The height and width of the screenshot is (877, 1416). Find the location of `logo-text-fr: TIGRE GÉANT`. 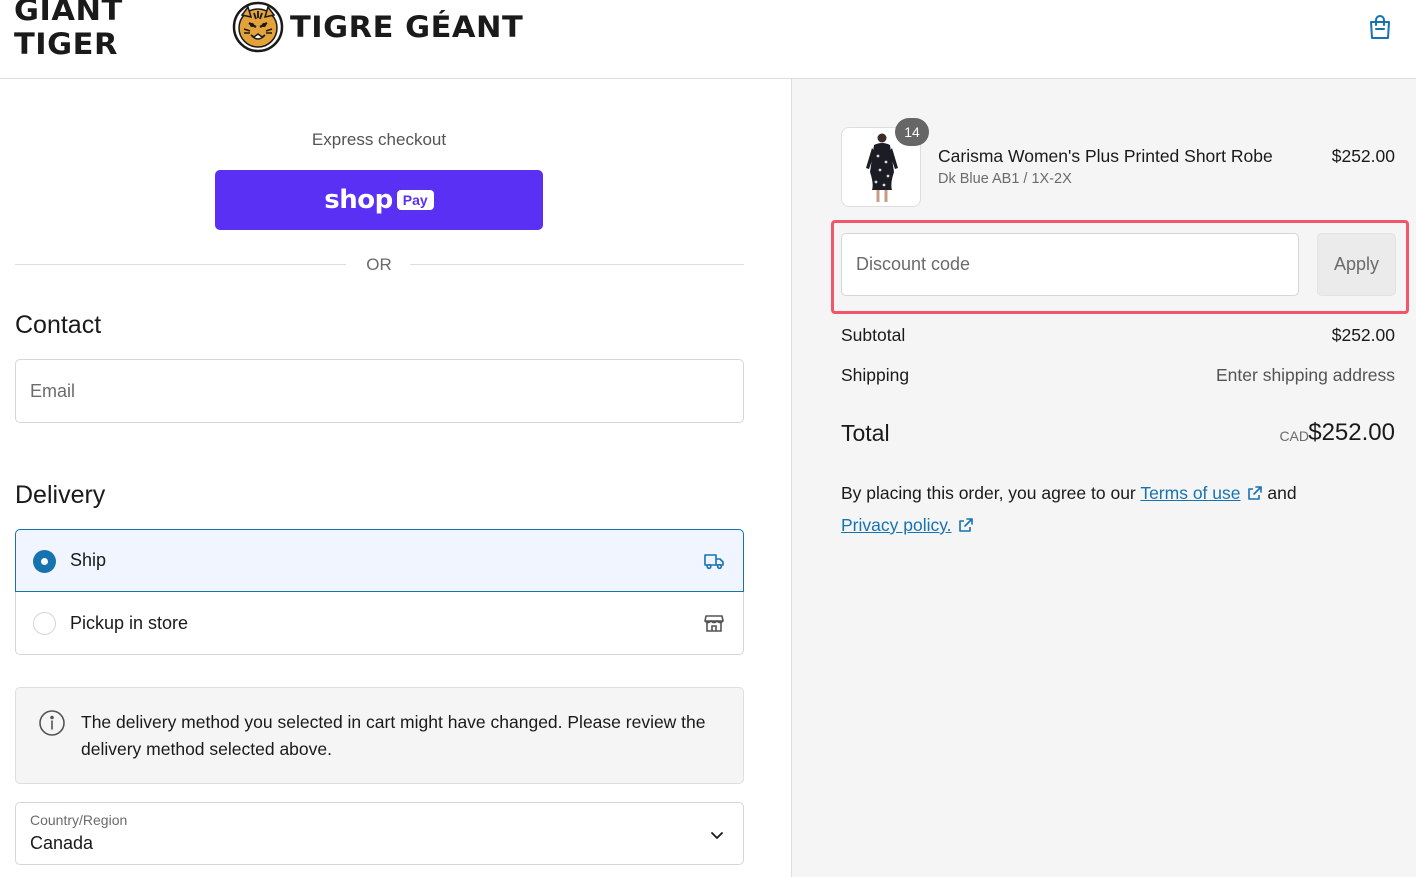

logo-text-fr: TIGRE GÉANT is located at coordinates (407, 27).